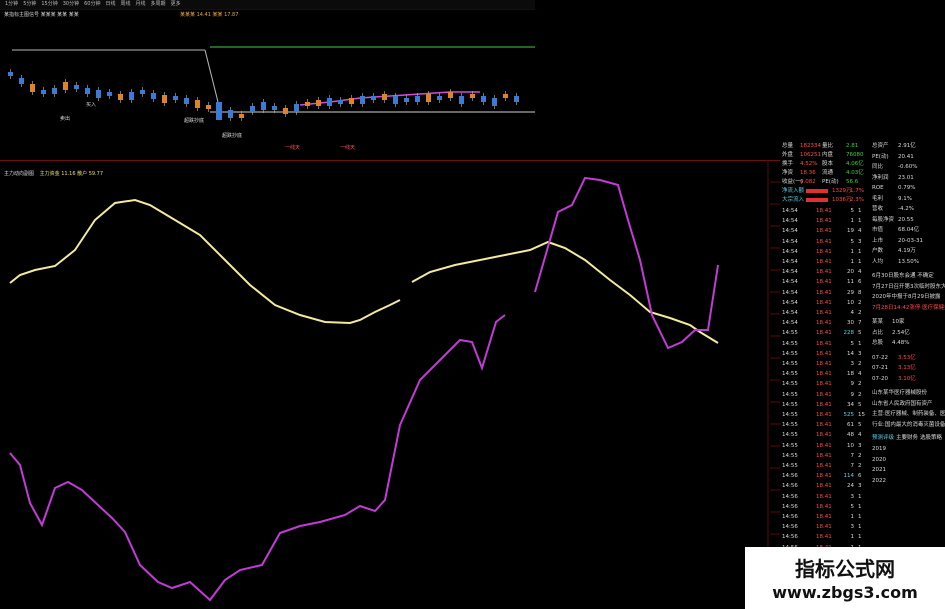 The width and height of the screenshot is (945, 609). Describe the element at coordinates (850, 353) in the screenshot. I see `tick-volume: 14` at that location.